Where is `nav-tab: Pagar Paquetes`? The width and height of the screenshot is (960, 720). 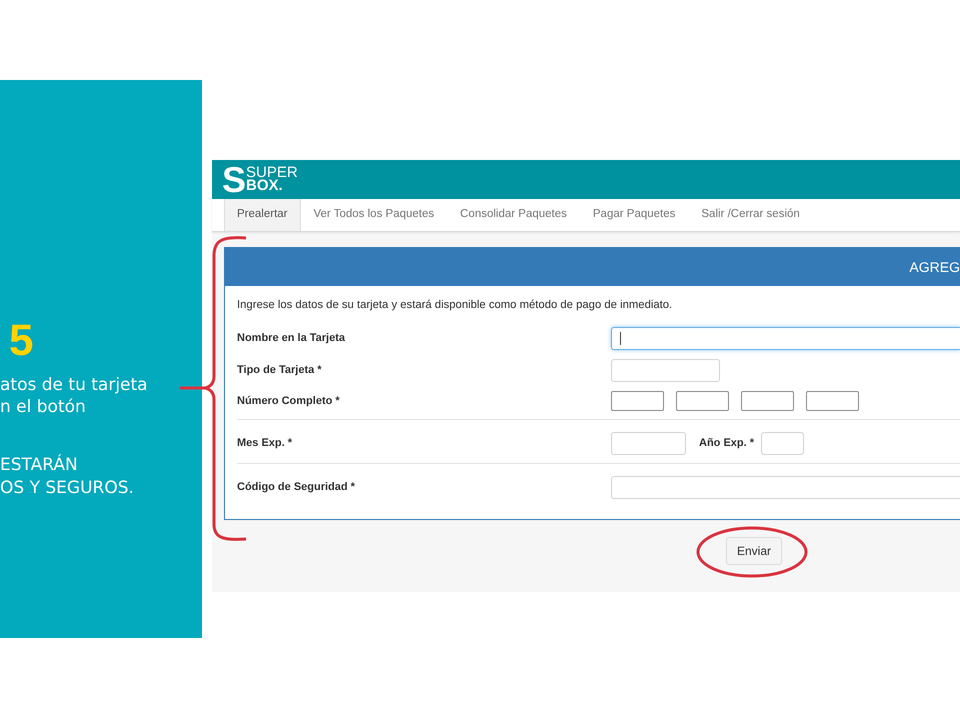
nav-tab: Pagar Paquetes is located at coordinates (634, 215).